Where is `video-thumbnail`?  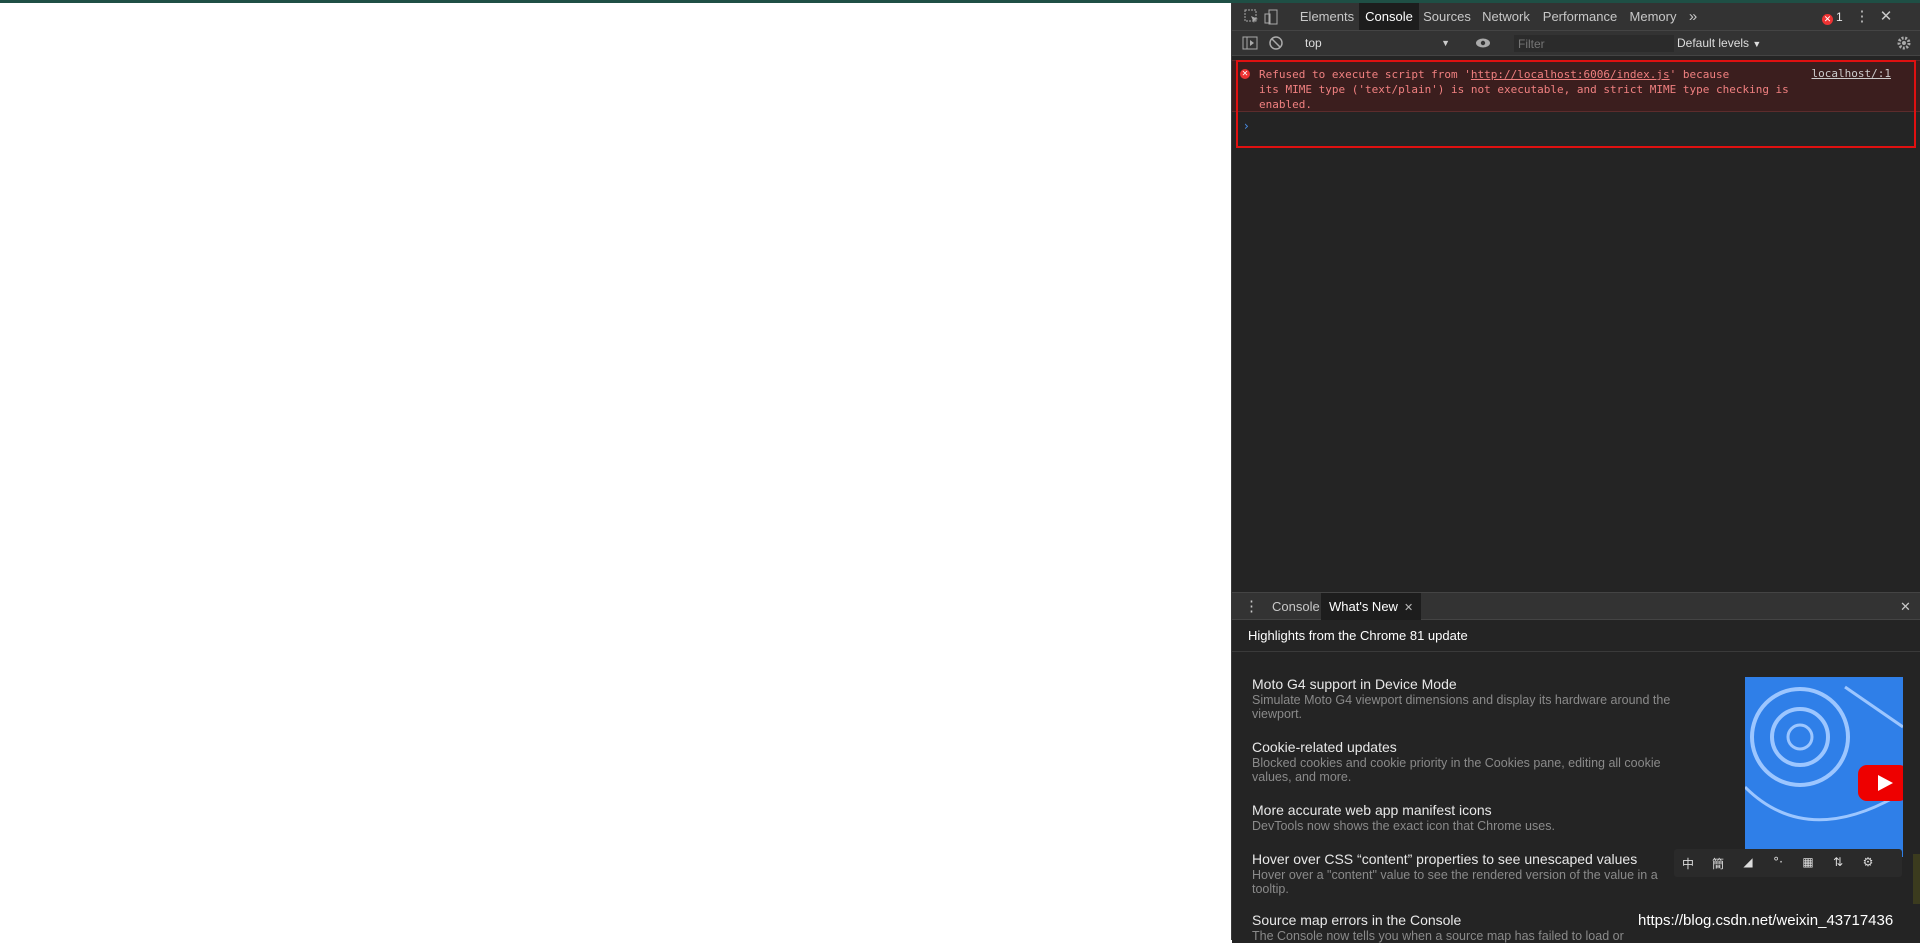 video-thumbnail is located at coordinates (1824, 767).